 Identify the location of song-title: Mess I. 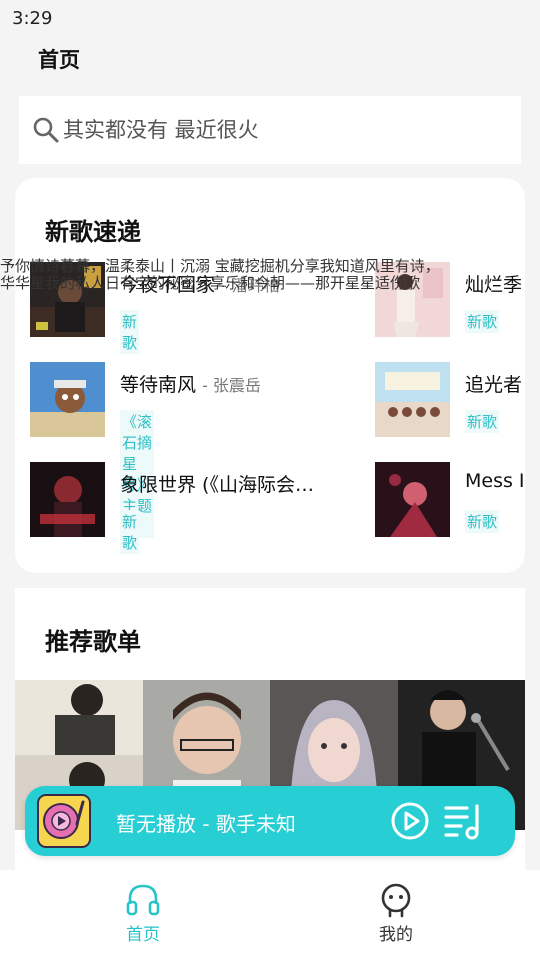
(495, 481).